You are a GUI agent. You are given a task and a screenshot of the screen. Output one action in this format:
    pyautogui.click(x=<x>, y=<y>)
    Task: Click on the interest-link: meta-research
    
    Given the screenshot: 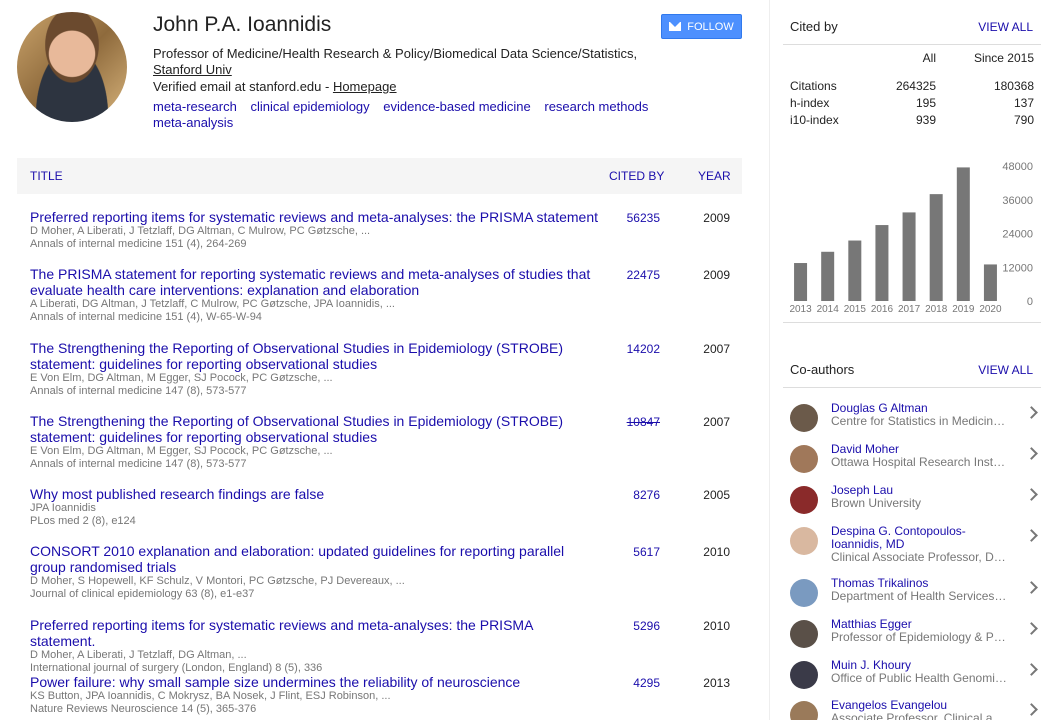 What is the action you would take?
    pyautogui.click(x=195, y=106)
    